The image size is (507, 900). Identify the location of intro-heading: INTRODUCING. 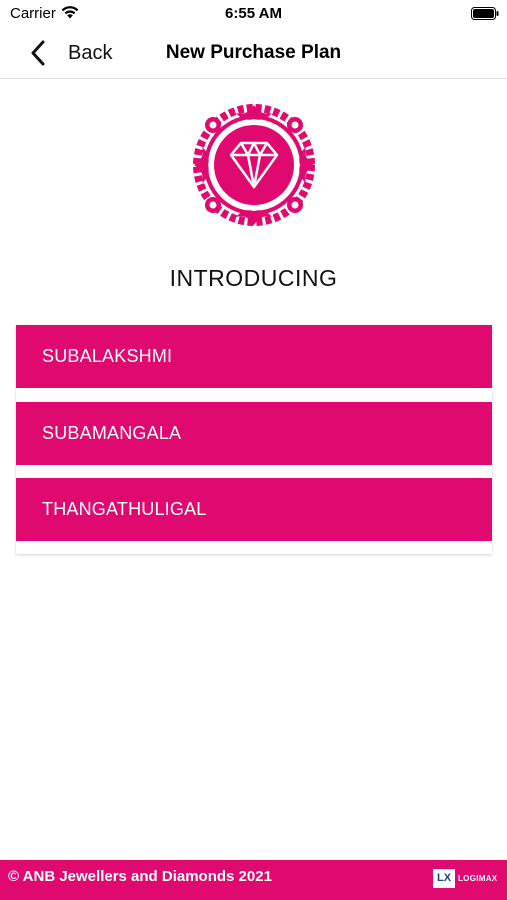
(253, 278).